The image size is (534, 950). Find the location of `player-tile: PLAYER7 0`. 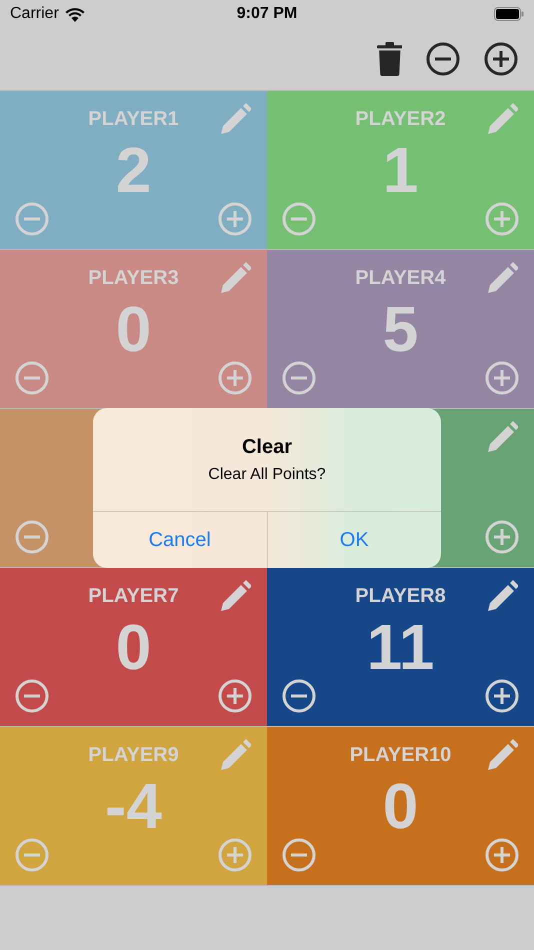

player-tile: PLAYER7 0 is located at coordinates (133, 647).